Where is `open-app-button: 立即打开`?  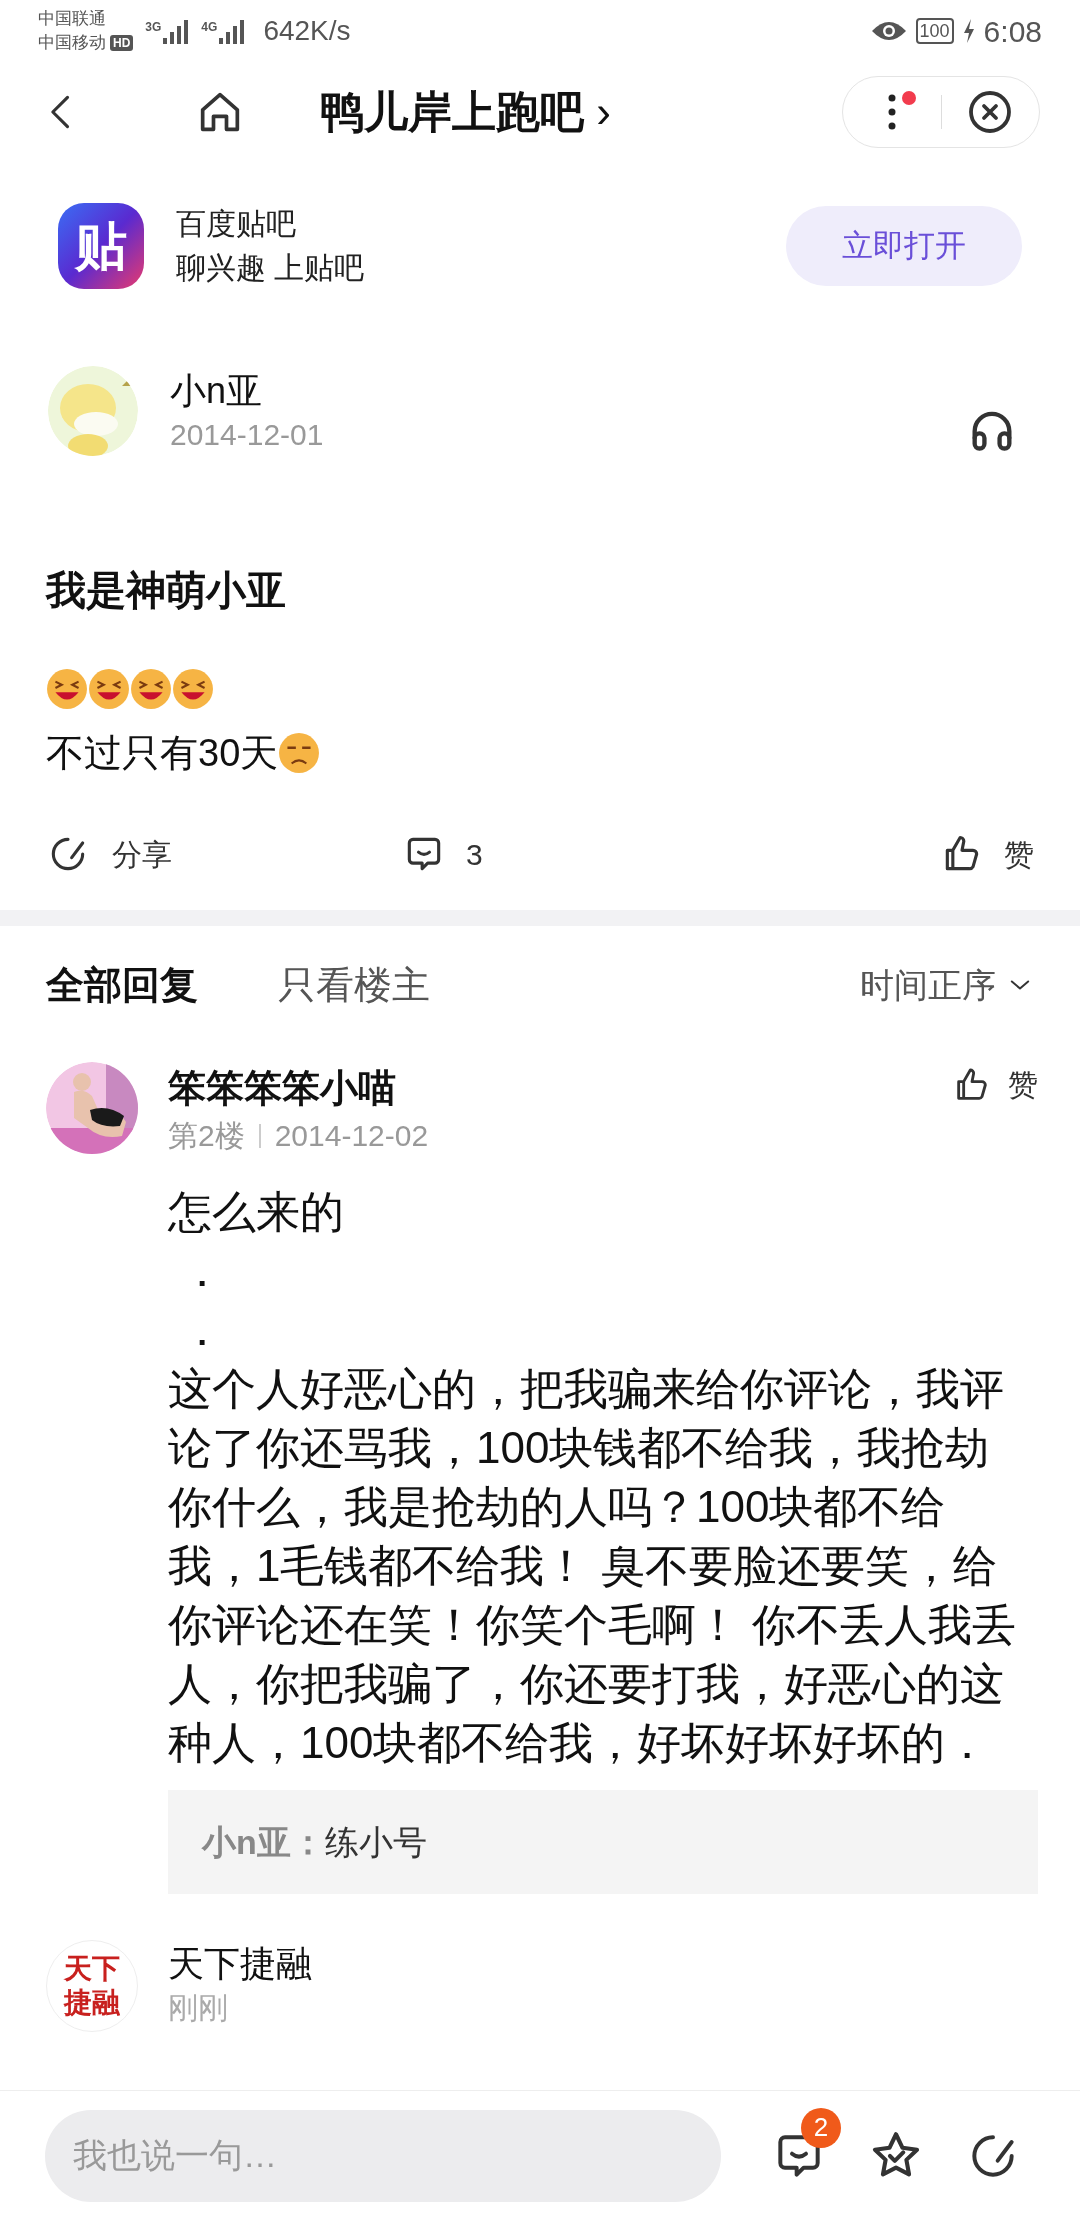
open-app-button: 立即打开 is located at coordinates (904, 246).